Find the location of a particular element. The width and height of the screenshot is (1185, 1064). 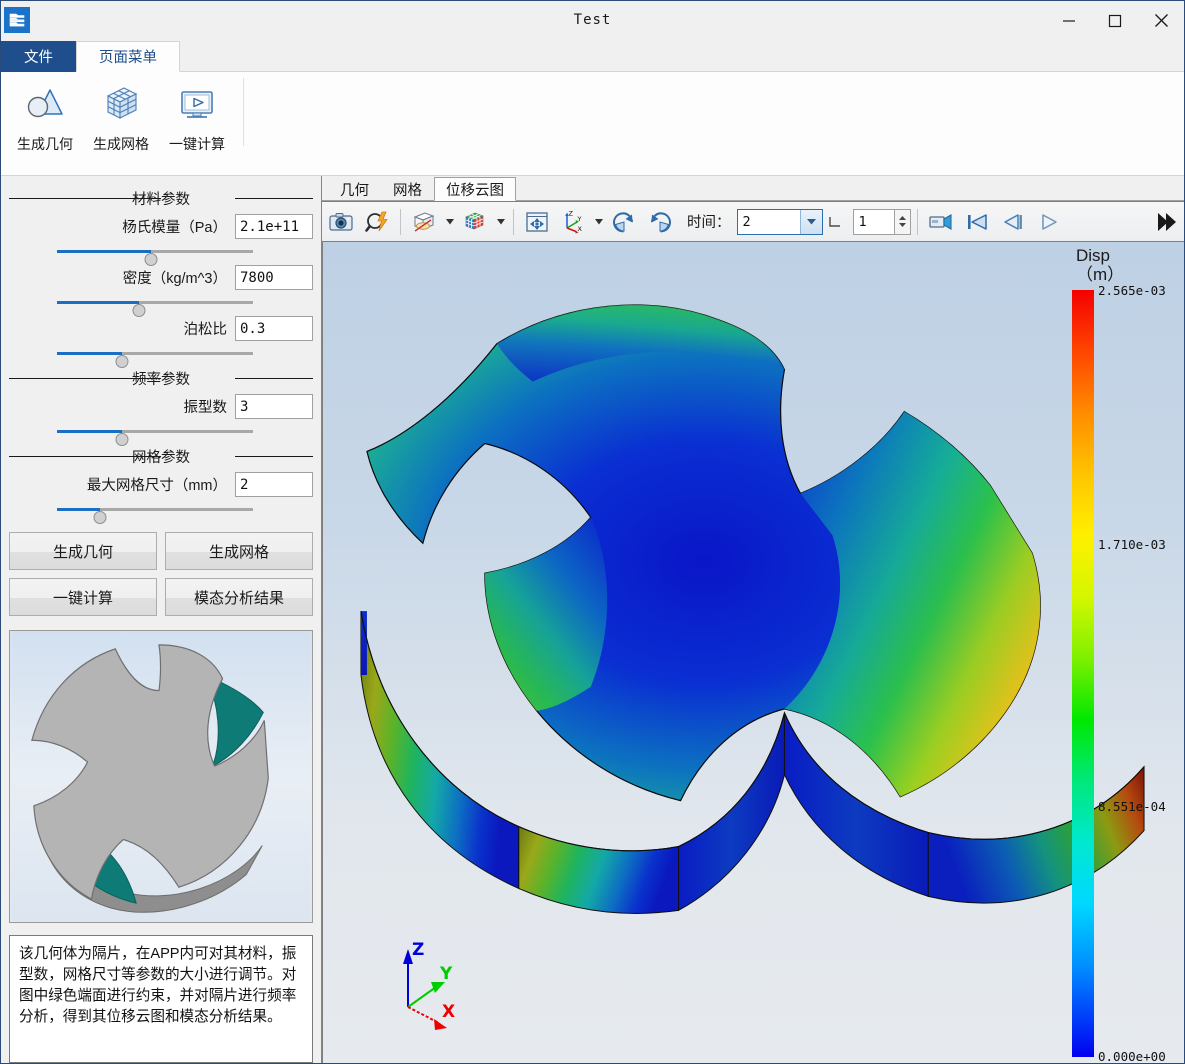

play-icon is located at coordinates (1049, 221).